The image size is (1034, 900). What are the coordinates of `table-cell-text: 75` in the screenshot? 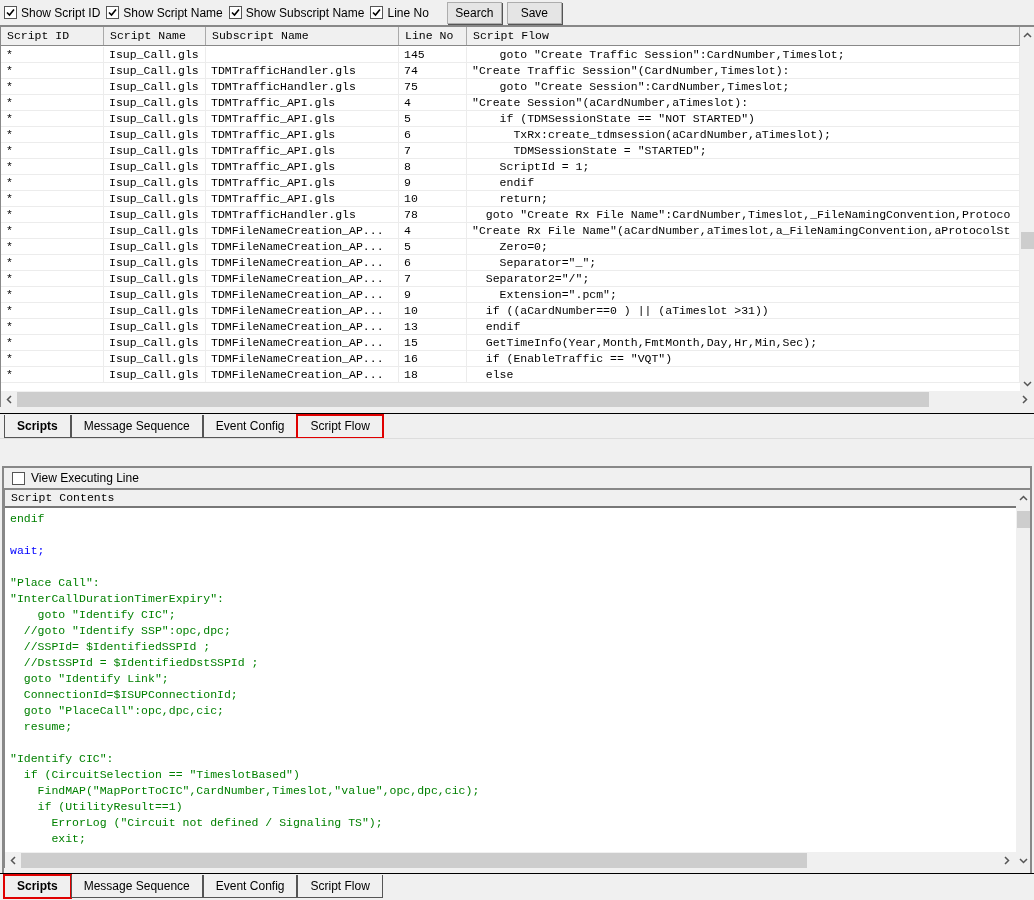 It's located at (411, 86).